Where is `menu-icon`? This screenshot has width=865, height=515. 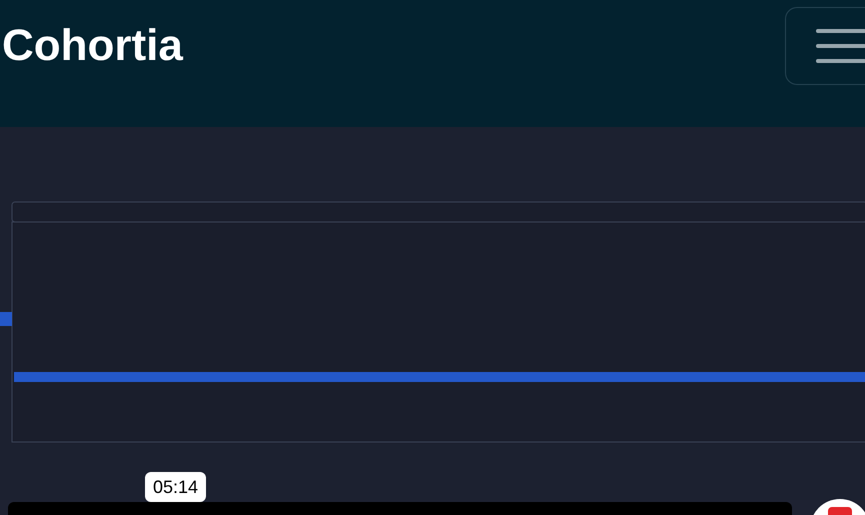 menu-icon is located at coordinates (840, 45).